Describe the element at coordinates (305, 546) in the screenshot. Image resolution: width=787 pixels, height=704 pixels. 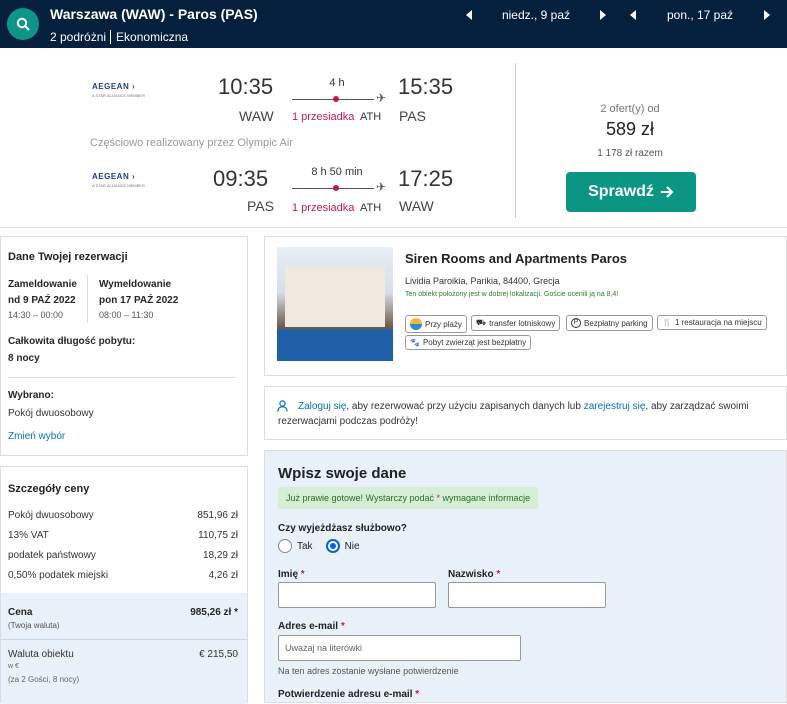
I see `business-yes-label: Tak` at that location.